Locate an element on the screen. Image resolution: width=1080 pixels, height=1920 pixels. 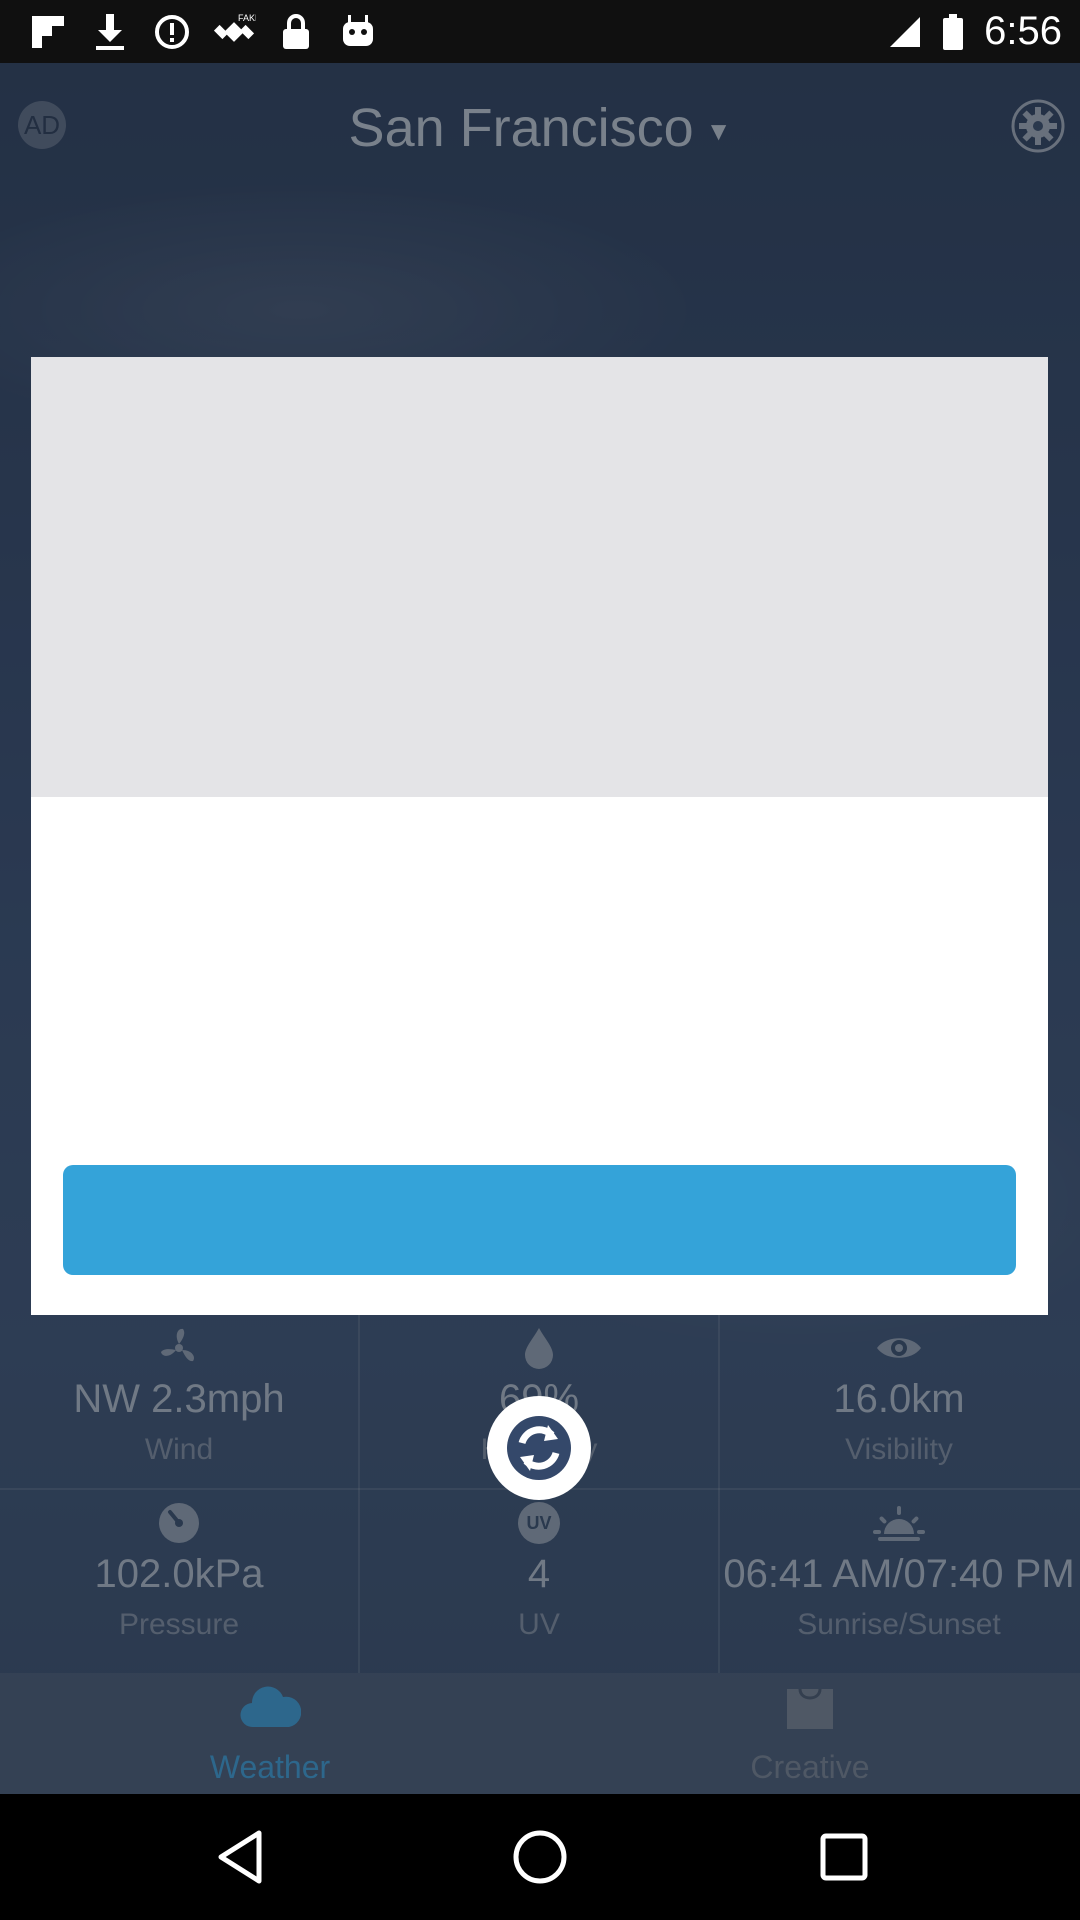
back-triangle-icon is located at coordinates (240, 1857).